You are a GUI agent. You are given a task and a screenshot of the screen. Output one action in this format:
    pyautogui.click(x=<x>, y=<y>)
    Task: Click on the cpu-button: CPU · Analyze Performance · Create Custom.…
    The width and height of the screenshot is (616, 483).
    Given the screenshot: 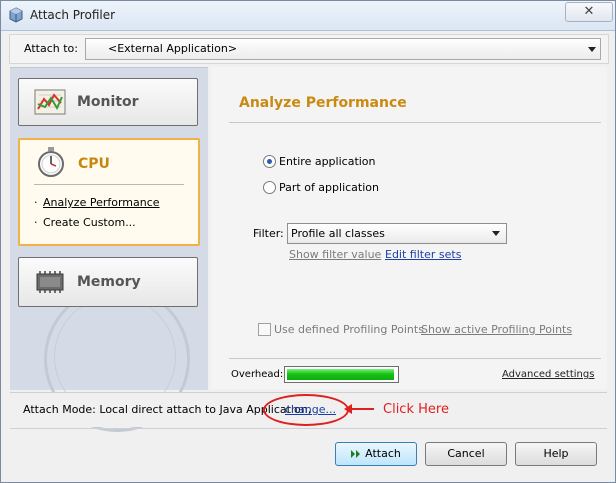 What is the action you would take?
    pyautogui.click(x=109, y=192)
    